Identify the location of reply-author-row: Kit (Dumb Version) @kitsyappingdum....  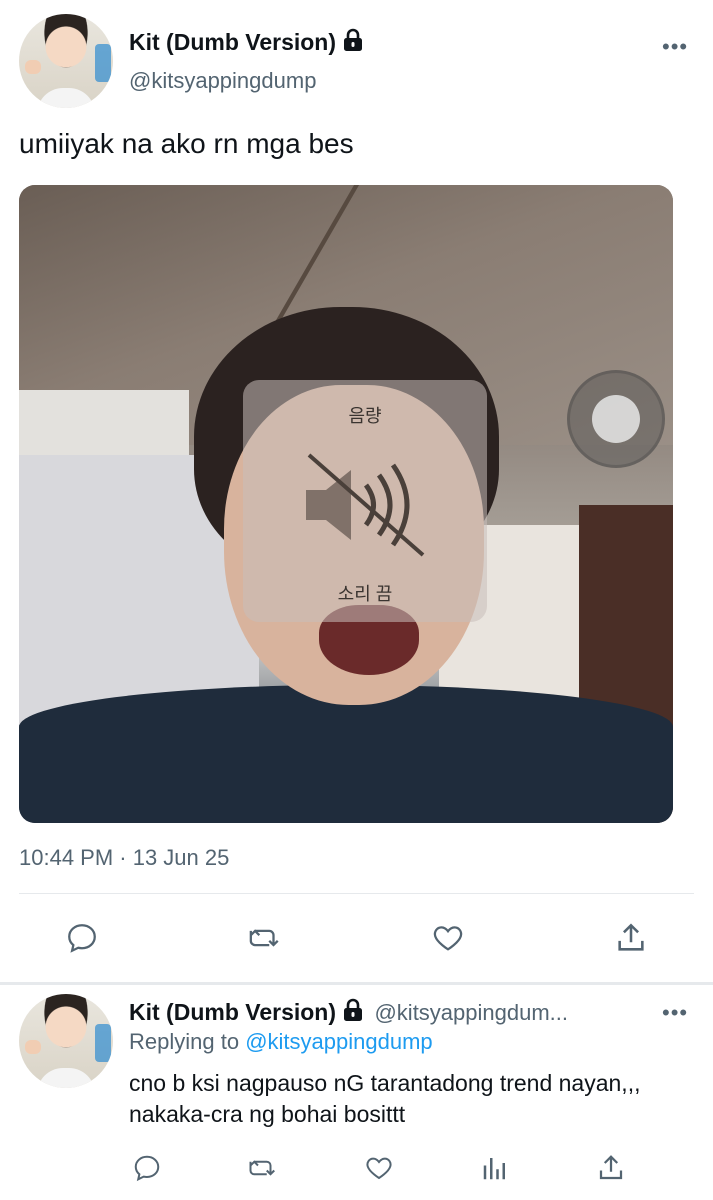
(348, 1012).